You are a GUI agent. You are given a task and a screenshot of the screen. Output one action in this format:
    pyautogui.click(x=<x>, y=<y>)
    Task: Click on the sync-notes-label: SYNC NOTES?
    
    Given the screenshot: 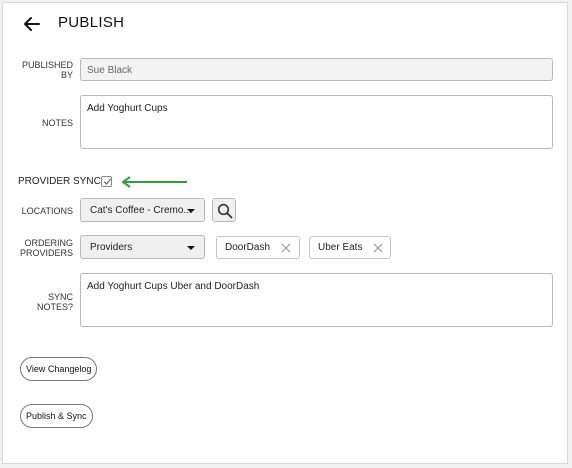 What is the action you would take?
    pyautogui.click(x=54, y=302)
    